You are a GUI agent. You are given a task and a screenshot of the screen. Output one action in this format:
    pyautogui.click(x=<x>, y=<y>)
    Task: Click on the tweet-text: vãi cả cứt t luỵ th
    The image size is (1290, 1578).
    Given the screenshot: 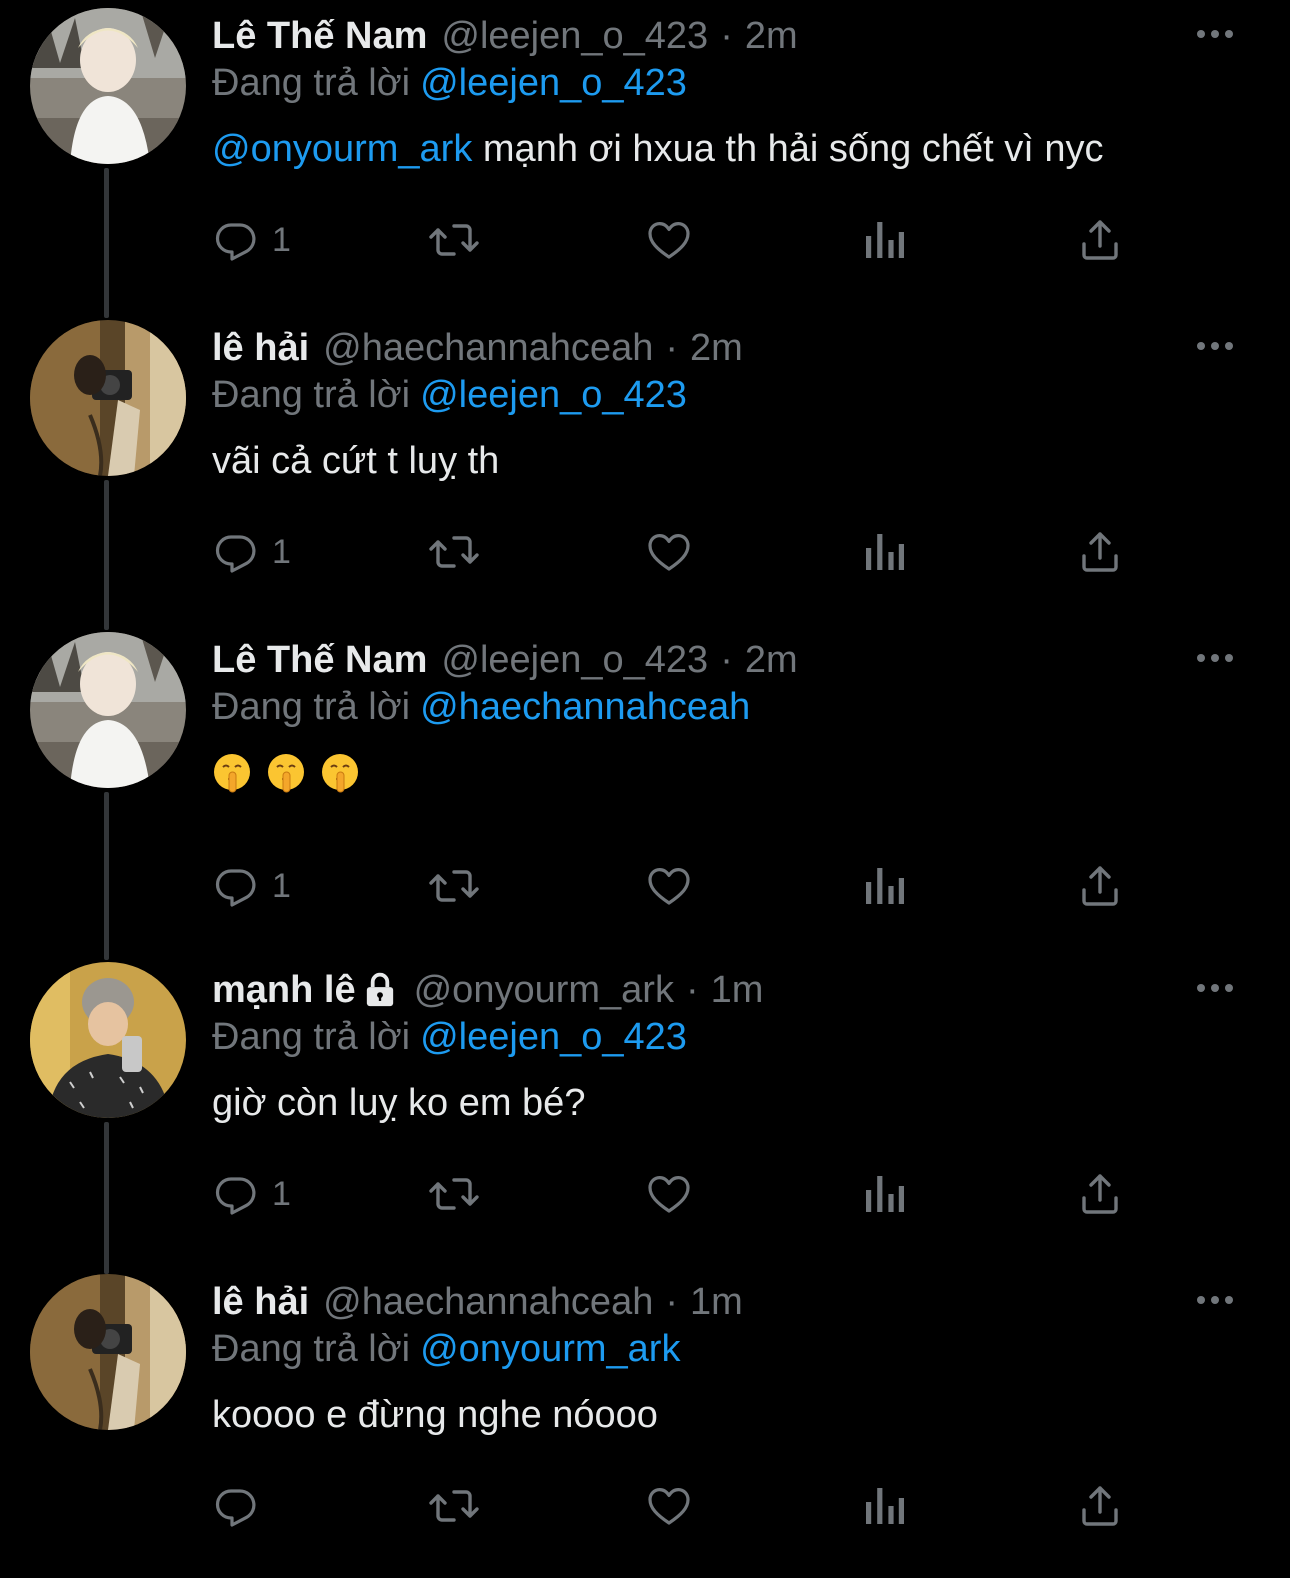 What is the action you would take?
    pyautogui.click(x=355, y=461)
    